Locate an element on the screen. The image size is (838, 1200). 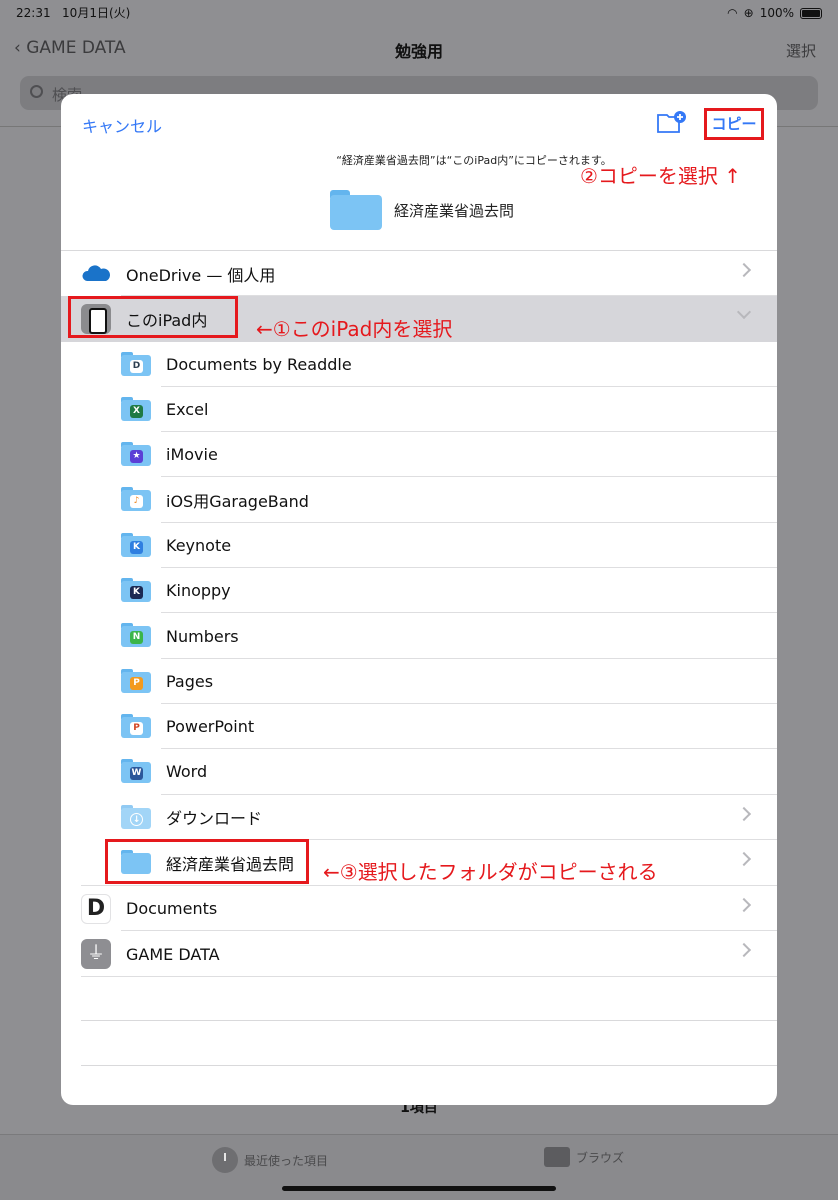
folder-numbers: N Numbers is located at coordinates (419, 636).